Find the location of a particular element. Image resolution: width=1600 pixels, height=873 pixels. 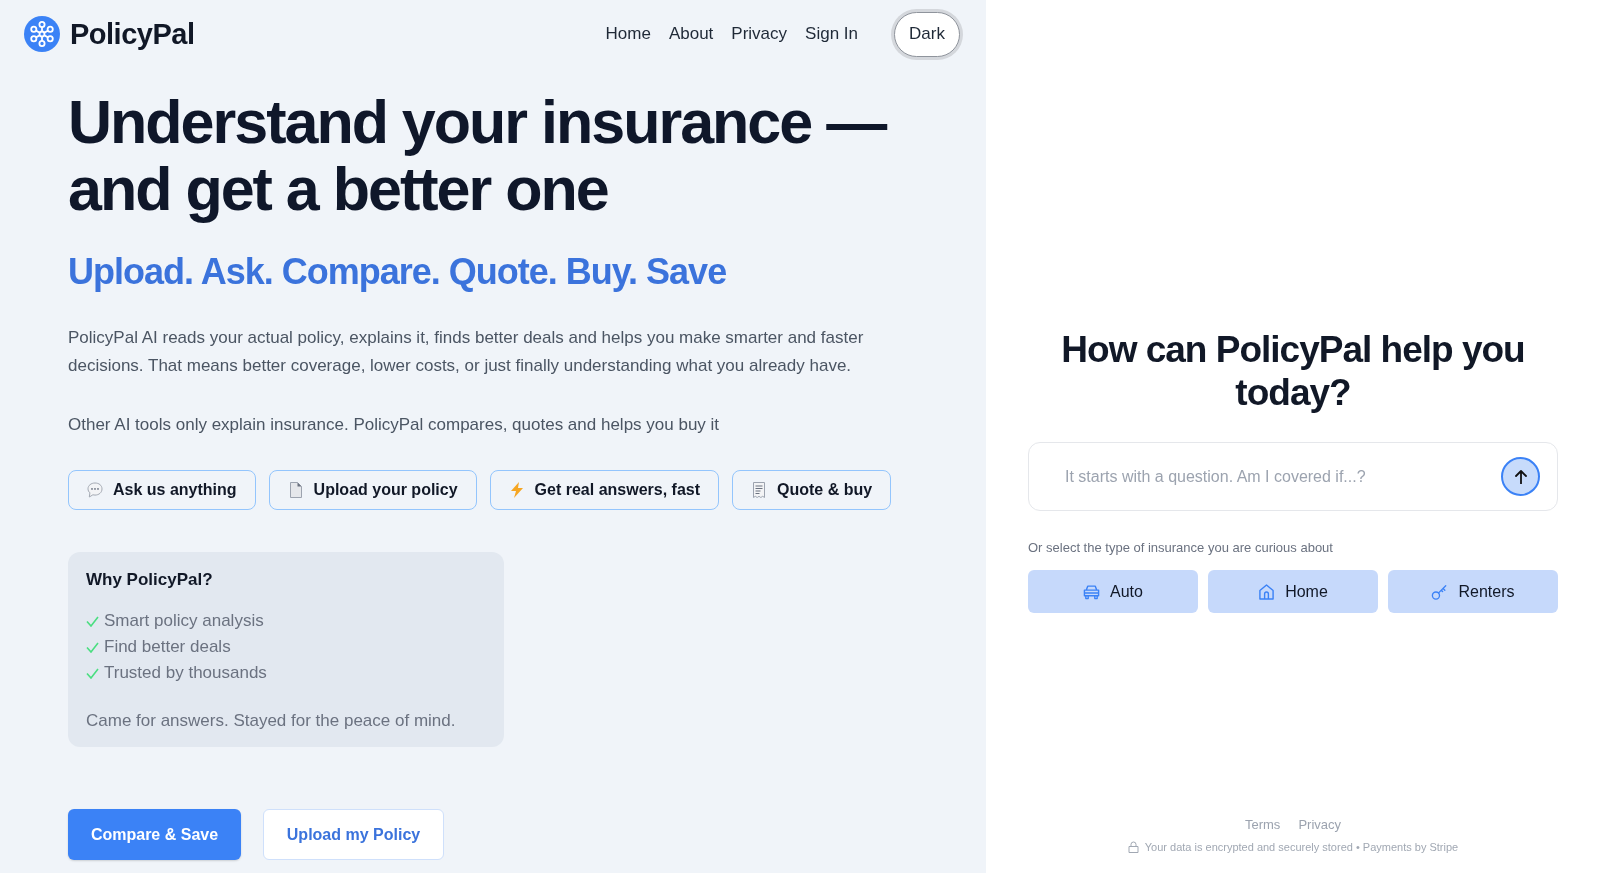

theme-toggle-button: Dark is located at coordinates (927, 34).